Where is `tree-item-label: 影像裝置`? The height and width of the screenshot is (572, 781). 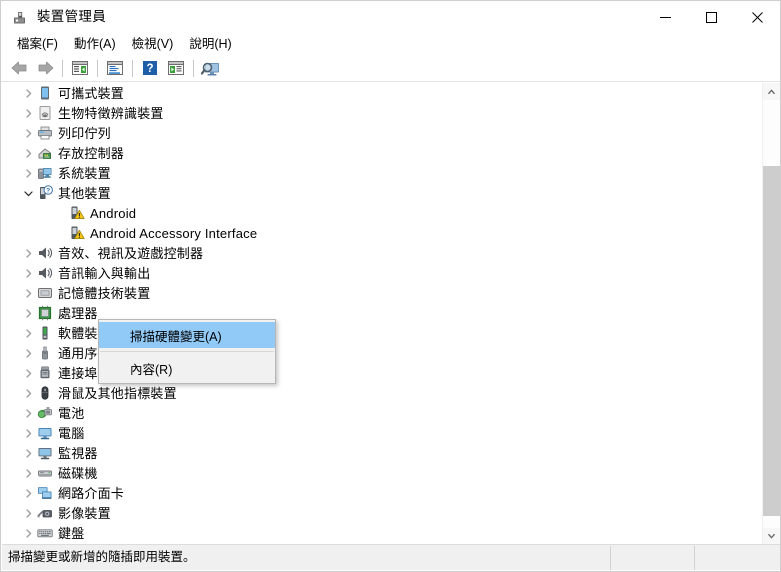 tree-item-label: 影像裝置 is located at coordinates (84, 513).